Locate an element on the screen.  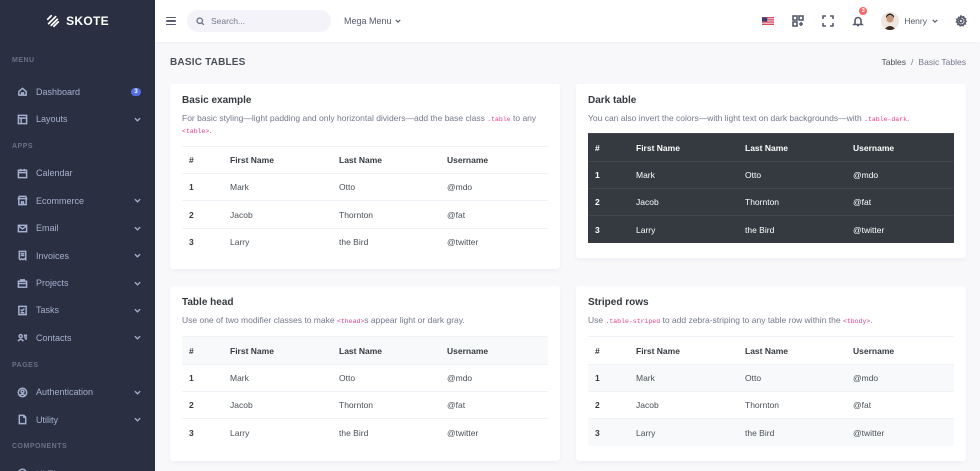
table-row: 2 Jacob Thornton @fat is located at coordinates (365, 214).